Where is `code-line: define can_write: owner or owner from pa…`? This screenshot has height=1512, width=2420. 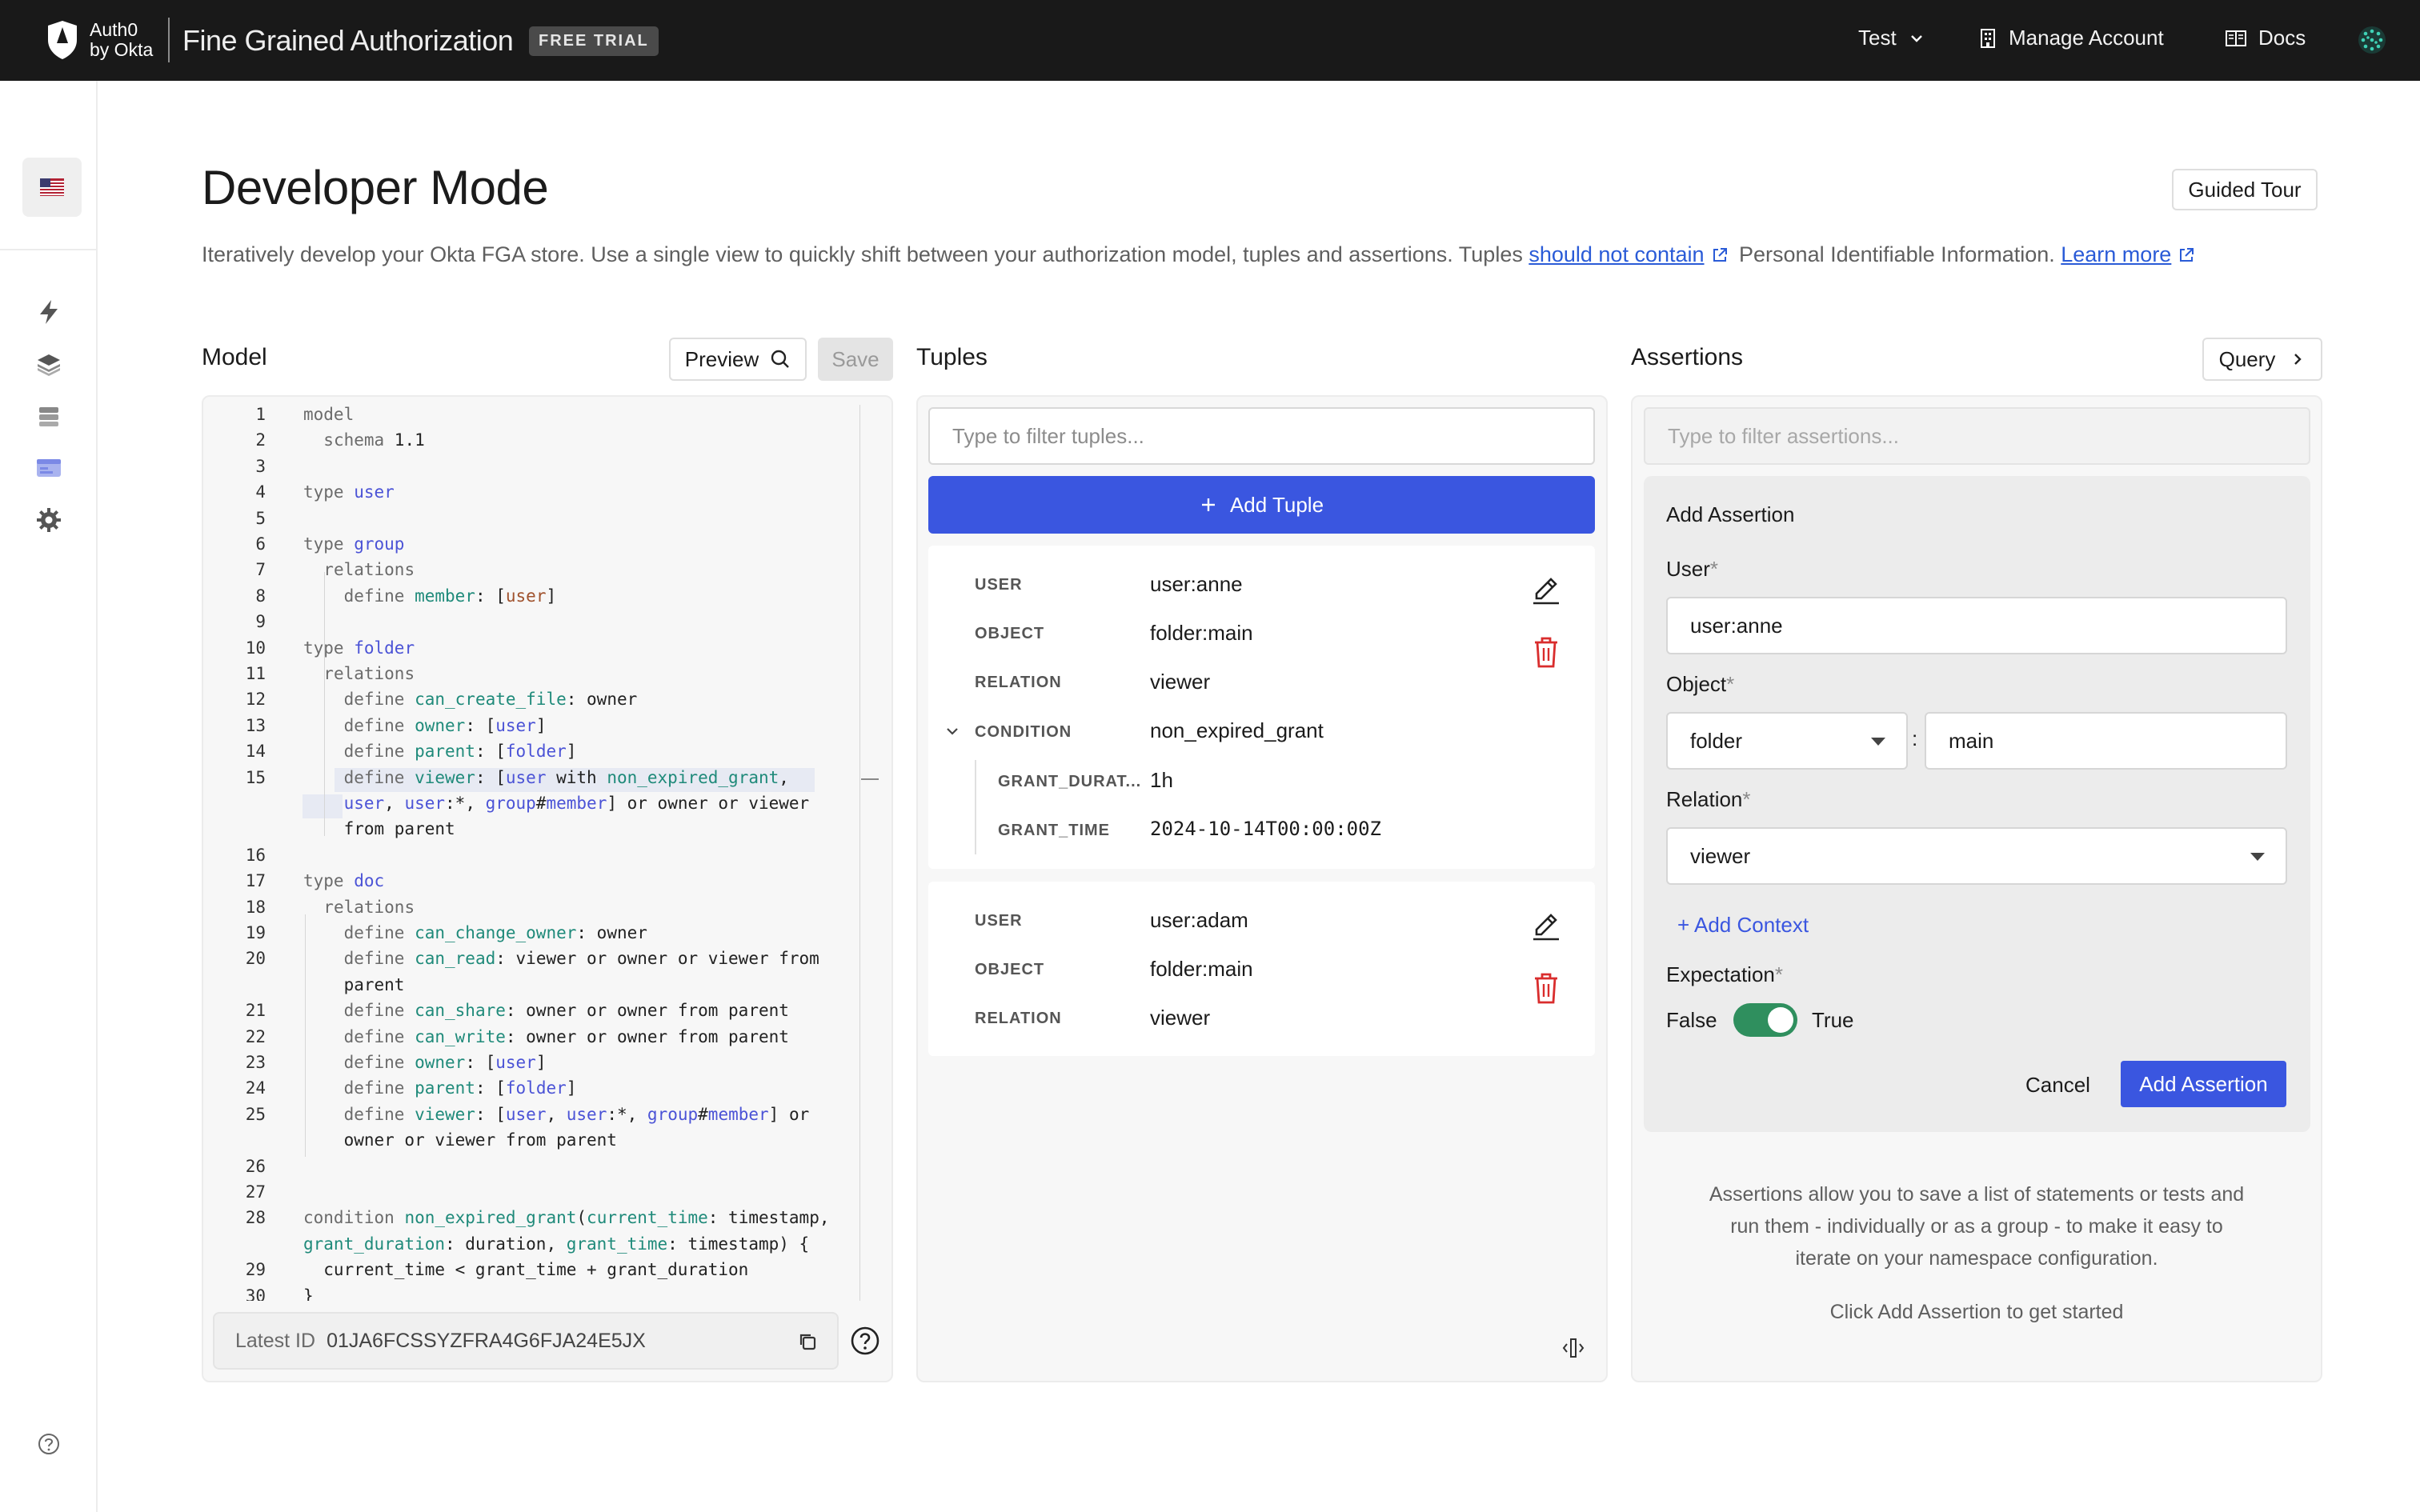
code-line: define can_write: owner or owner from pa… is located at coordinates (566, 1036).